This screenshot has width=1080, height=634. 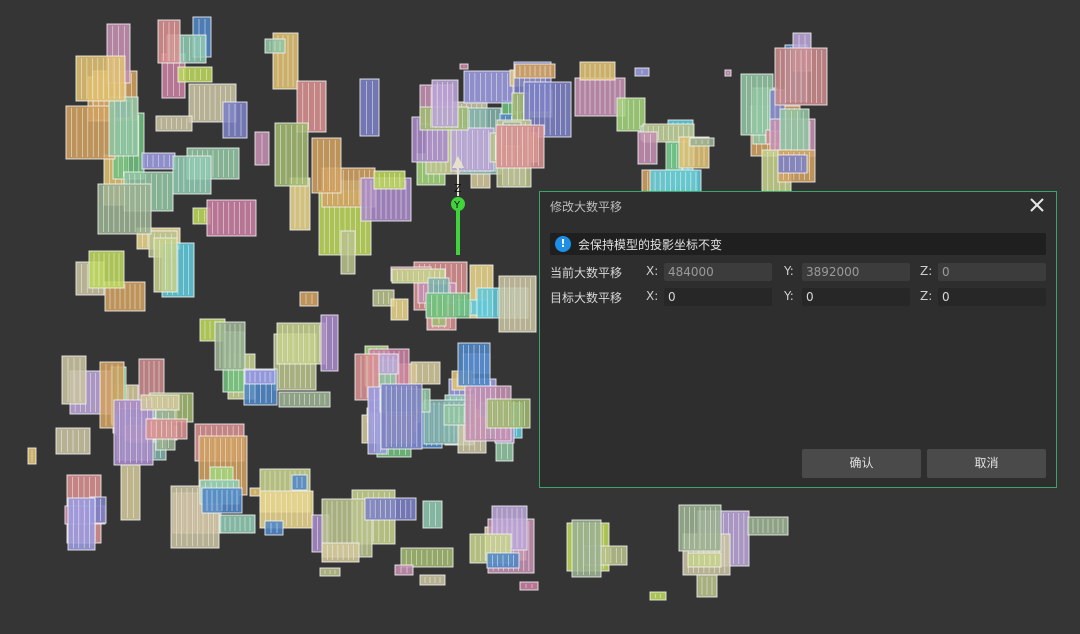 I want to click on current-x-field: 484000, so click(x=718, y=272).